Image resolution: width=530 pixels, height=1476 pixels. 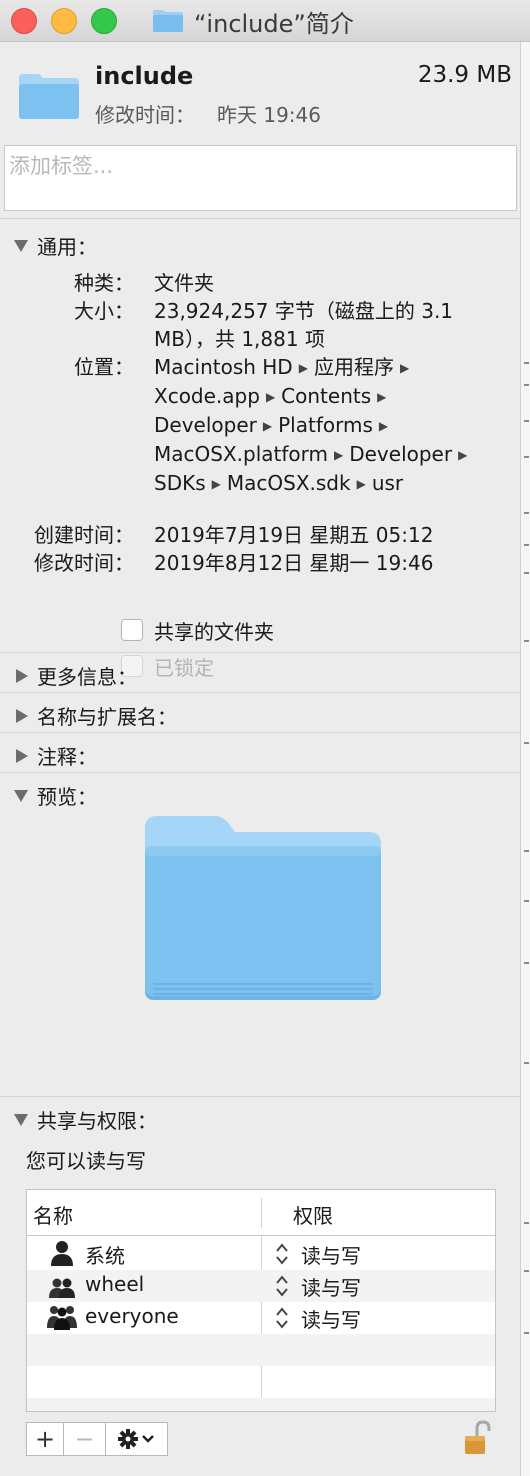 What do you see at coordinates (353, 367) in the screenshot?
I see `path-part: 应用程序` at bounding box center [353, 367].